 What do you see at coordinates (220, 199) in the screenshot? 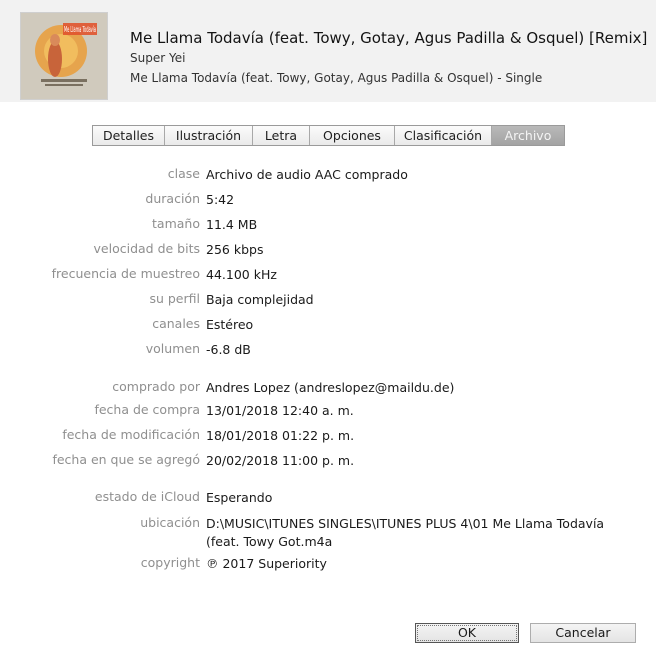
I see `duration-value: 5:42` at bounding box center [220, 199].